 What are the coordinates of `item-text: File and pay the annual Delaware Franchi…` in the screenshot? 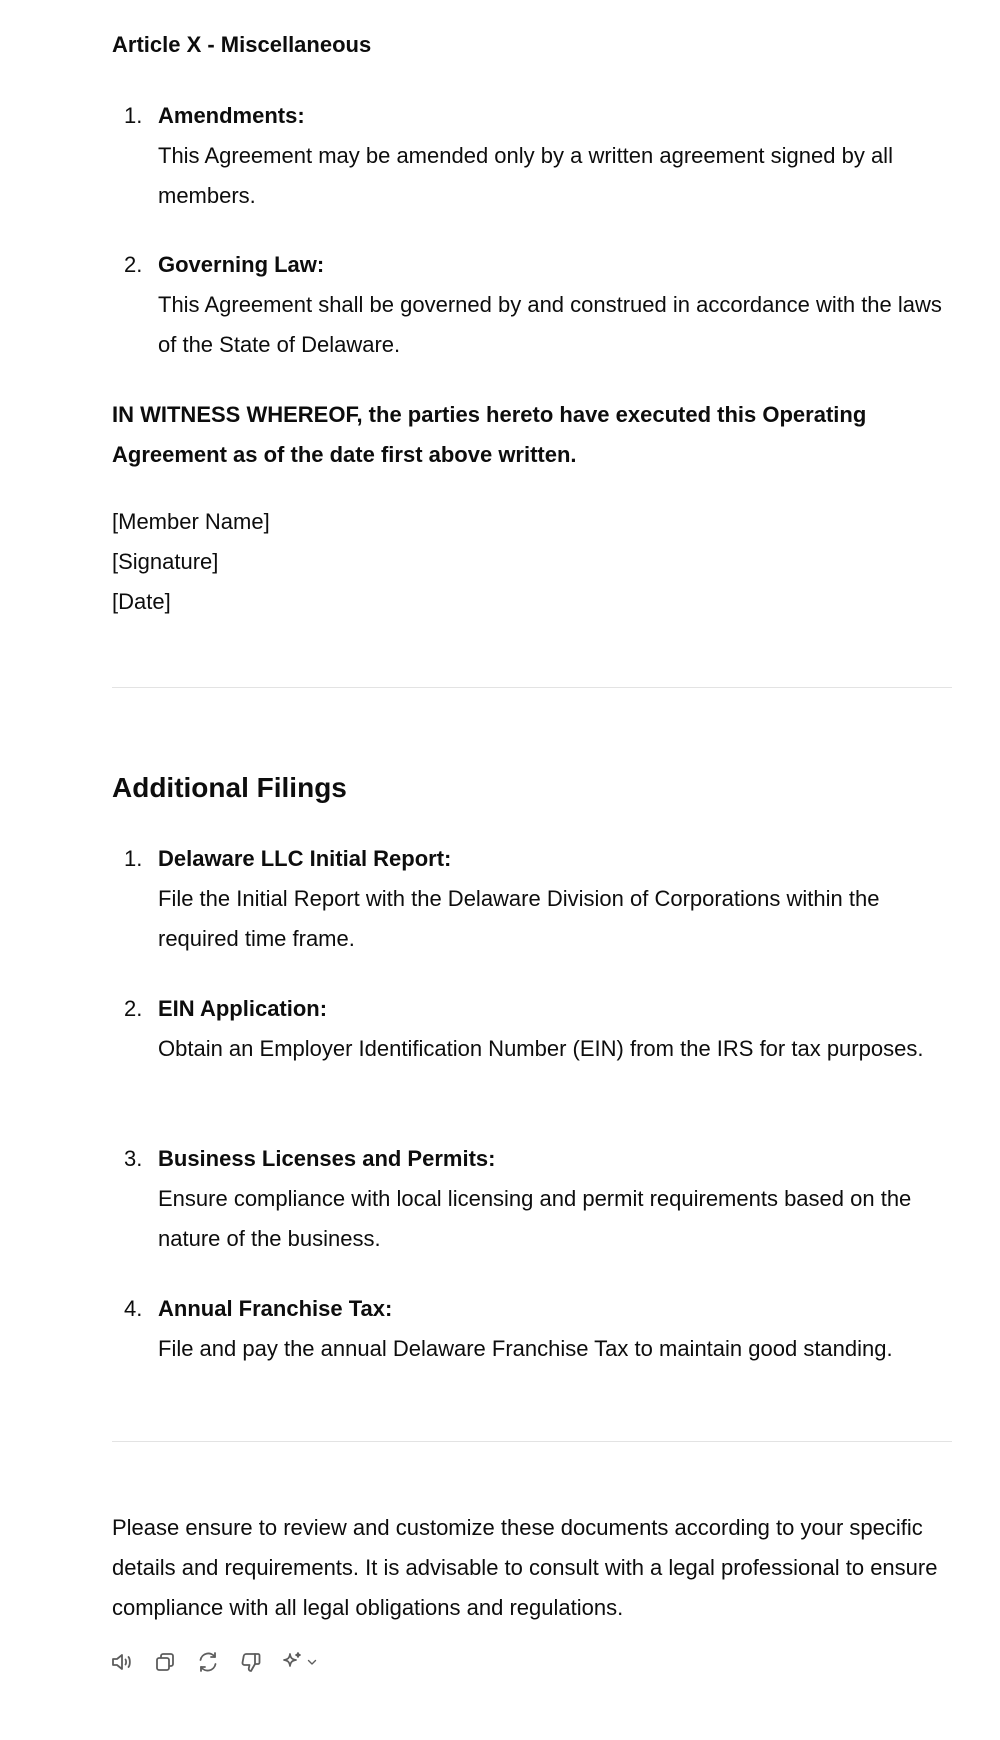 It's located at (525, 1348).